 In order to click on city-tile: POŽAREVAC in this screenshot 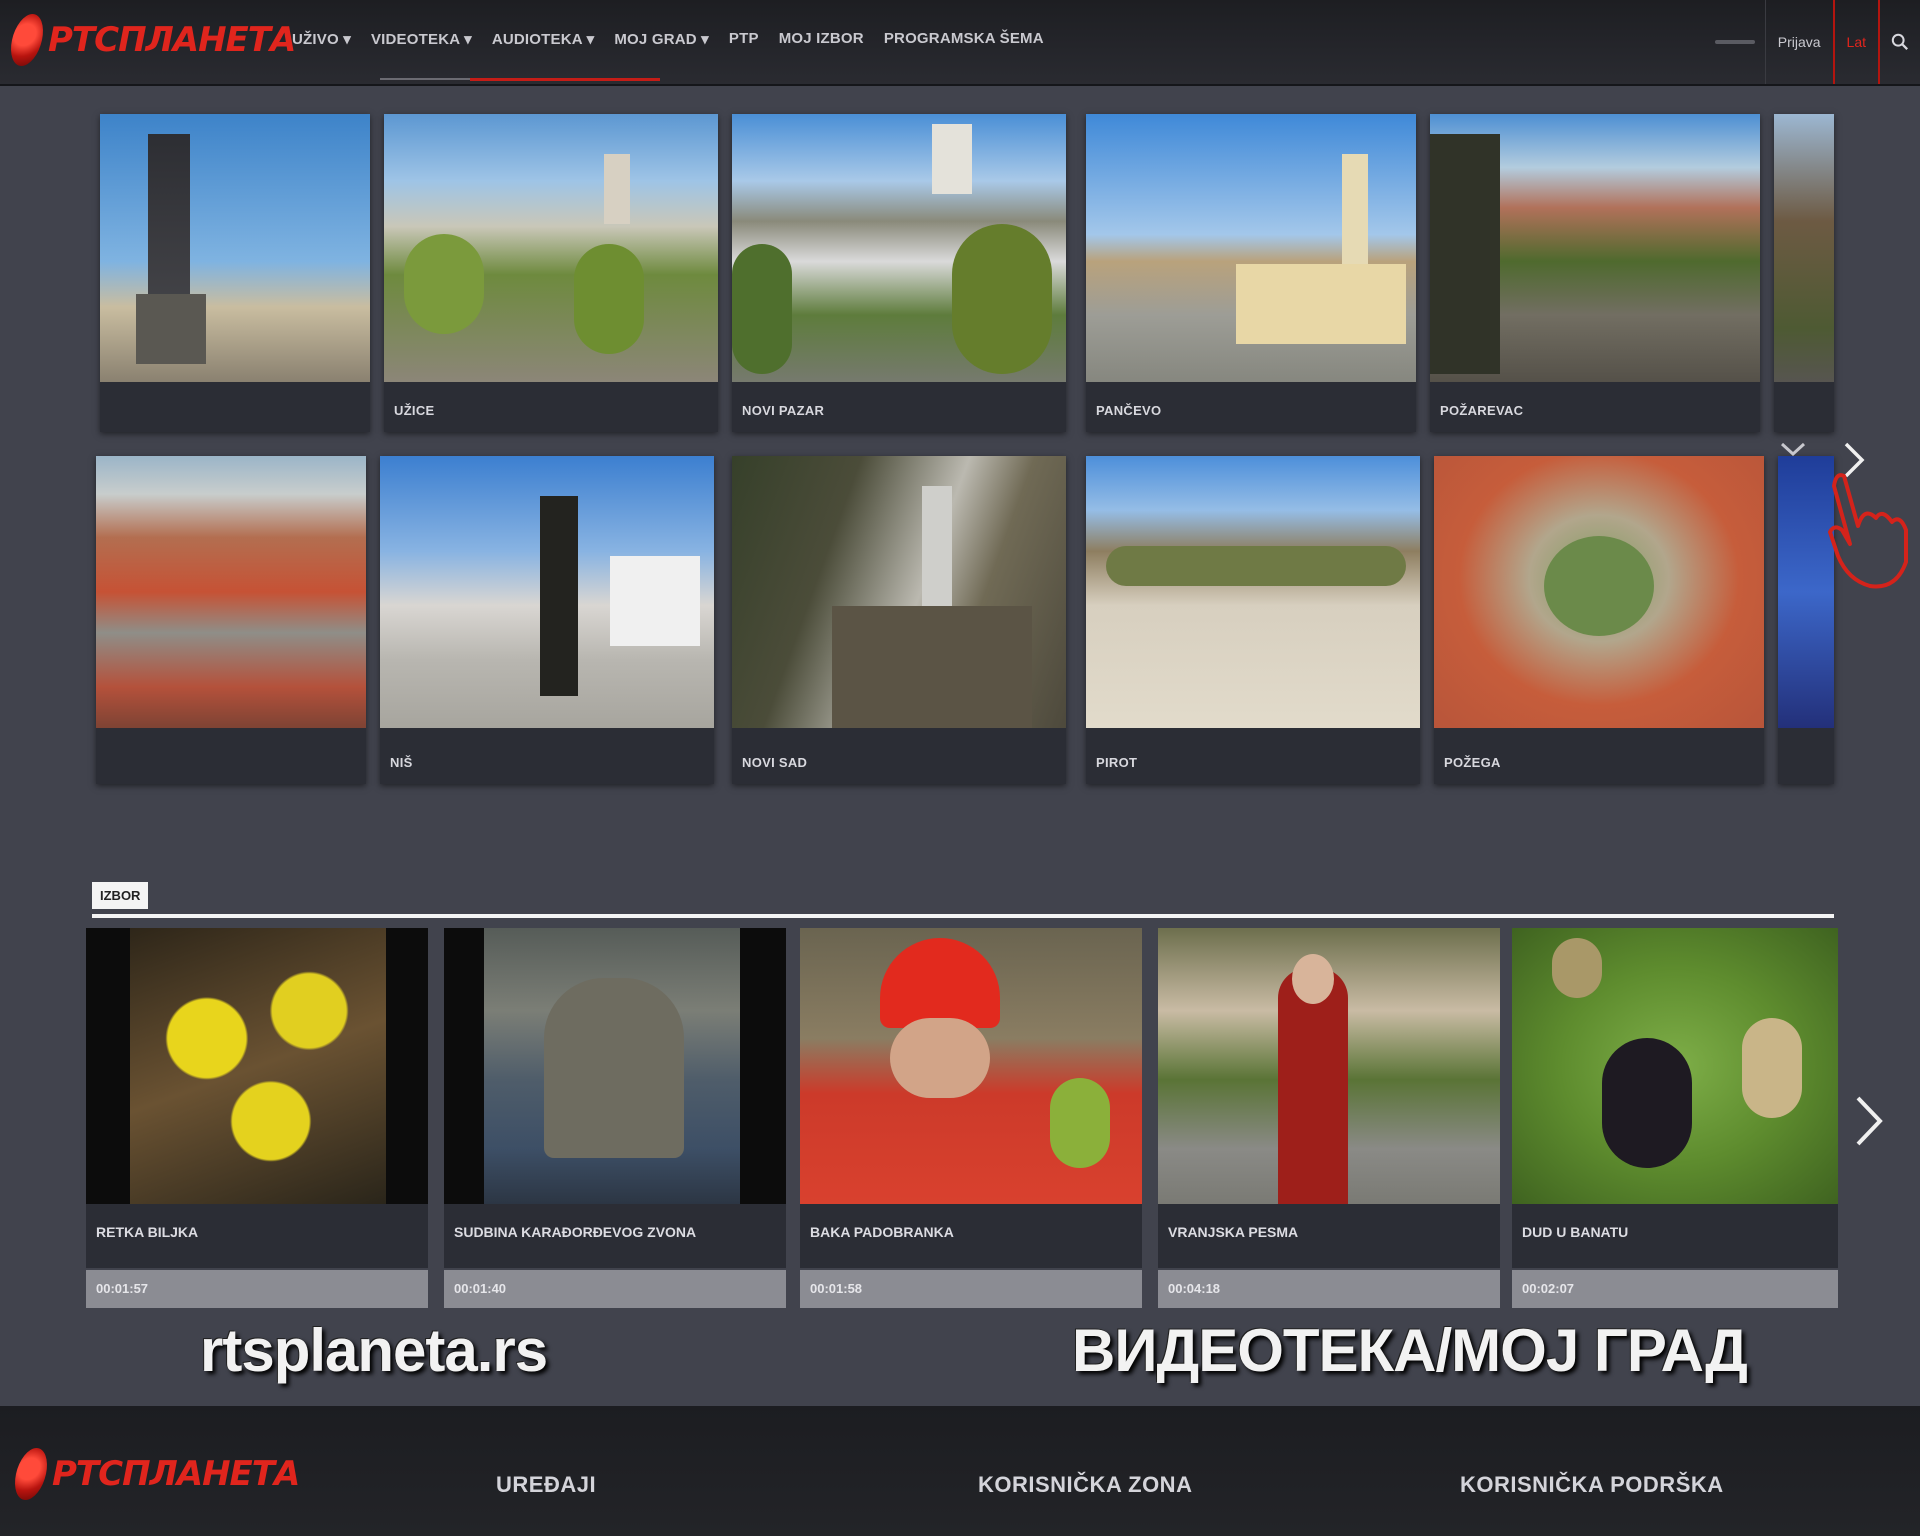, I will do `click(1595, 273)`.